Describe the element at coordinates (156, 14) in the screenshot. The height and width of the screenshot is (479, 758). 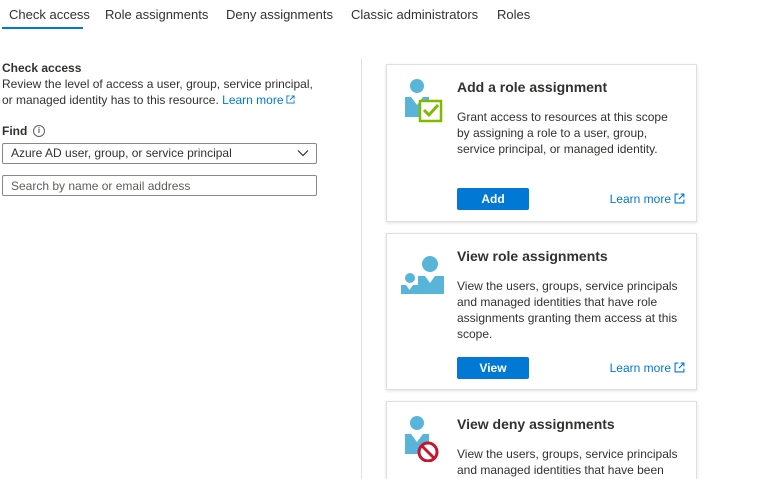
I see `tab-role-assignments: Role assignments` at that location.